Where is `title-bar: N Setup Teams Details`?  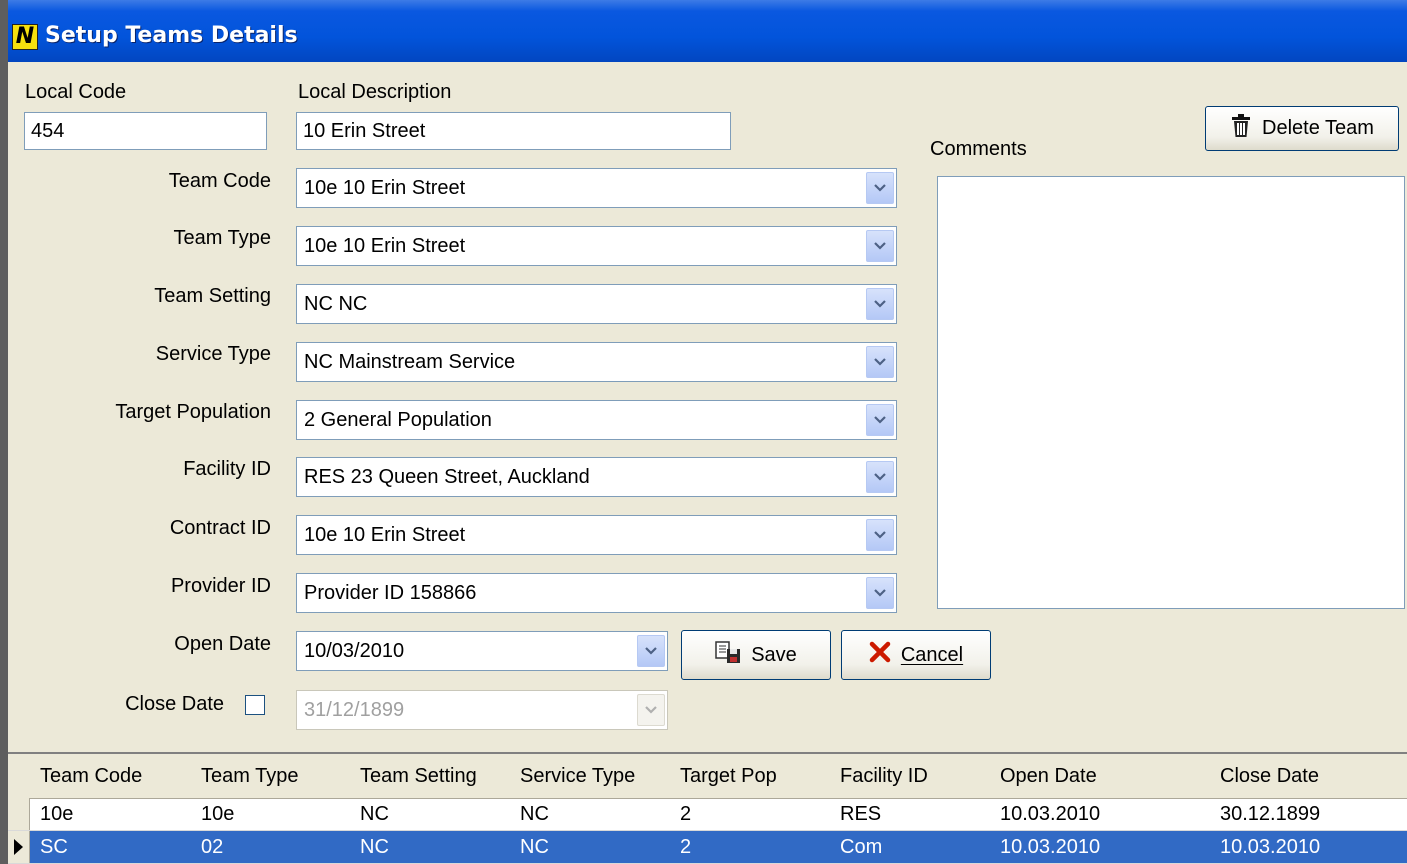
title-bar: N Setup Teams Details is located at coordinates (707, 31).